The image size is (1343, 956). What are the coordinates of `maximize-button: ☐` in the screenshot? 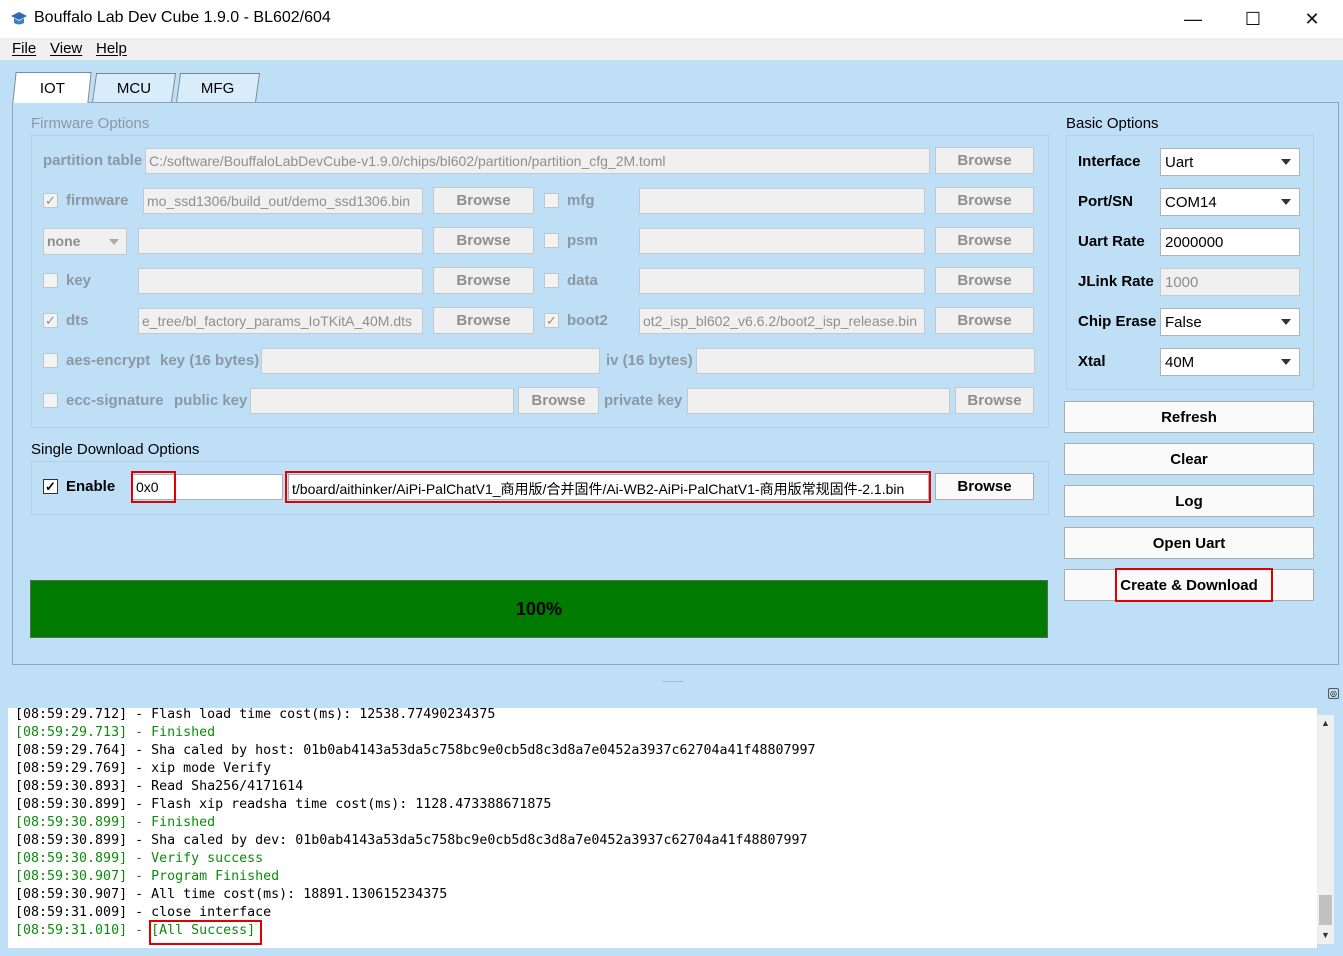 It's located at (1253, 19).